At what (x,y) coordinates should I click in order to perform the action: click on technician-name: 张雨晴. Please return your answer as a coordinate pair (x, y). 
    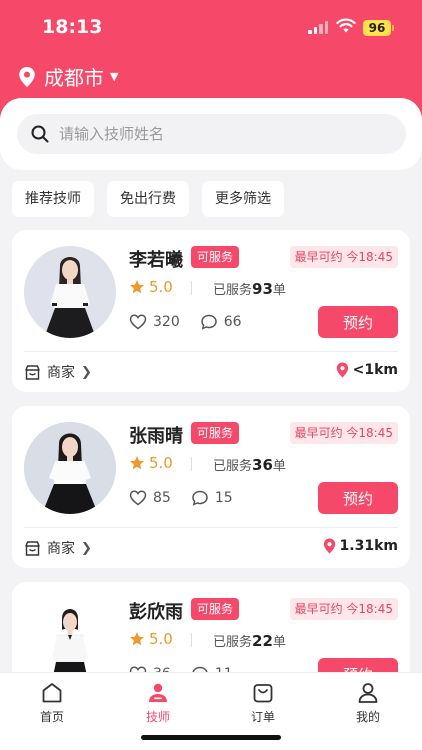
    Looking at the image, I should click on (156, 436).